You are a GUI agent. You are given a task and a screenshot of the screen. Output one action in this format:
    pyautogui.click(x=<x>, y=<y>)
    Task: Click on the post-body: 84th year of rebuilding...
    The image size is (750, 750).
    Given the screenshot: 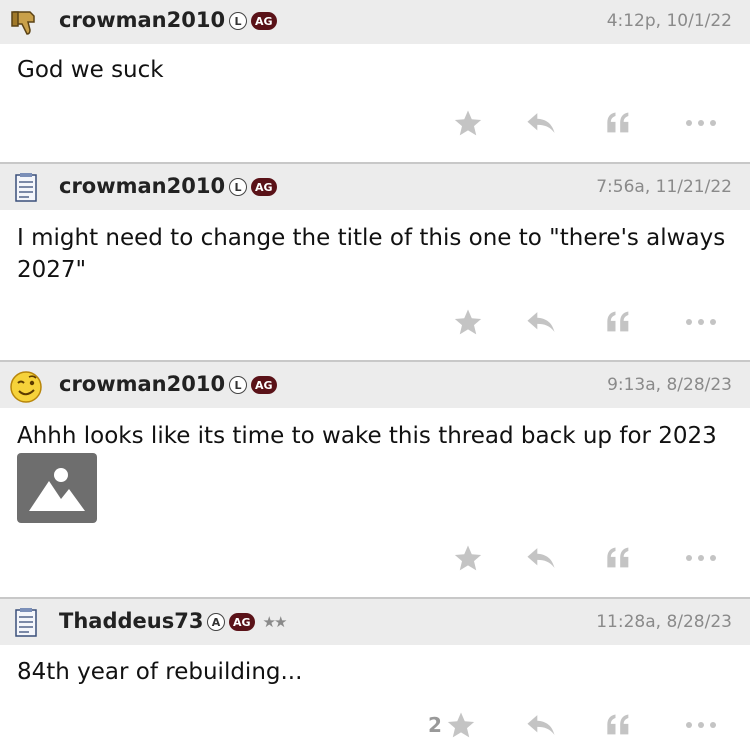 What is the action you would take?
    pyautogui.click(x=160, y=672)
    